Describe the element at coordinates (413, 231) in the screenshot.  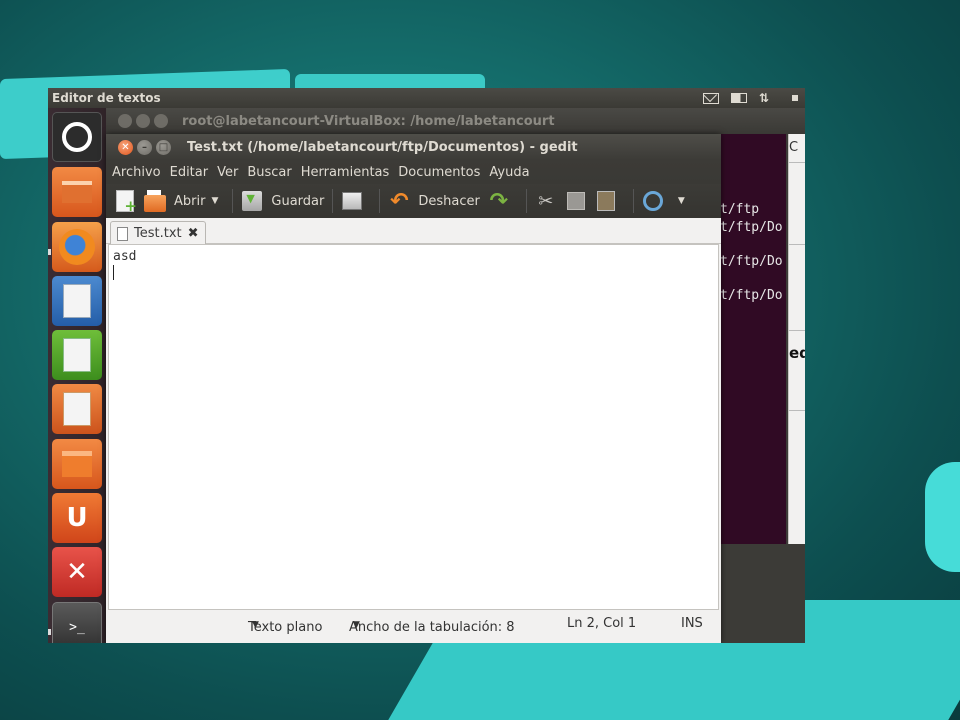
I see `tab-bar: Test.txt ✖` at that location.